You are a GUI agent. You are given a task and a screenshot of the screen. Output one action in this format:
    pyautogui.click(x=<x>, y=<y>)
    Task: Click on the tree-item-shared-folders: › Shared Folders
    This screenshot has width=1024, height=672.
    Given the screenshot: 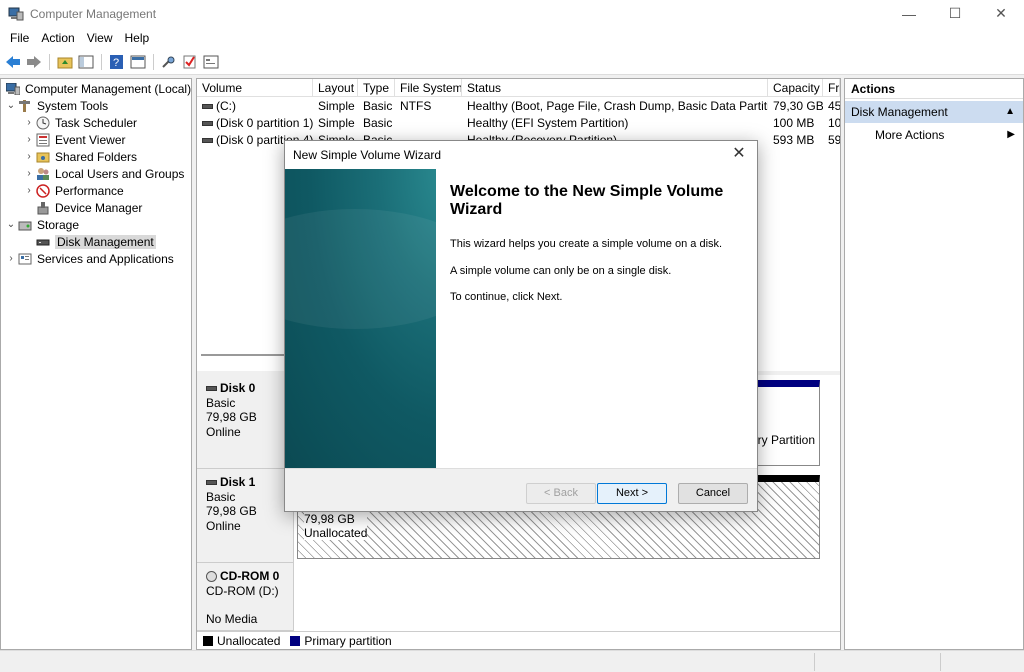 What is the action you would take?
    pyautogui.click(x=80, y=156)
    